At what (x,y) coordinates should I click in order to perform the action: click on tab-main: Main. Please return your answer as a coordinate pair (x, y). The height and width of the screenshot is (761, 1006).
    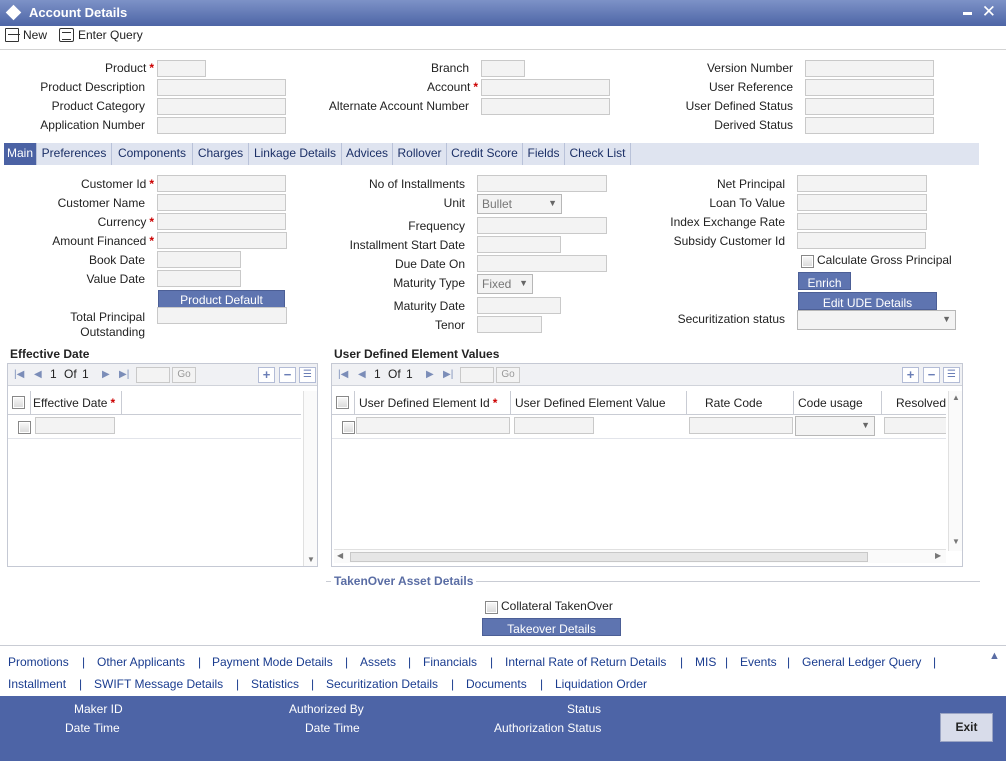
    Looking at the image, I should click on (20, 154).